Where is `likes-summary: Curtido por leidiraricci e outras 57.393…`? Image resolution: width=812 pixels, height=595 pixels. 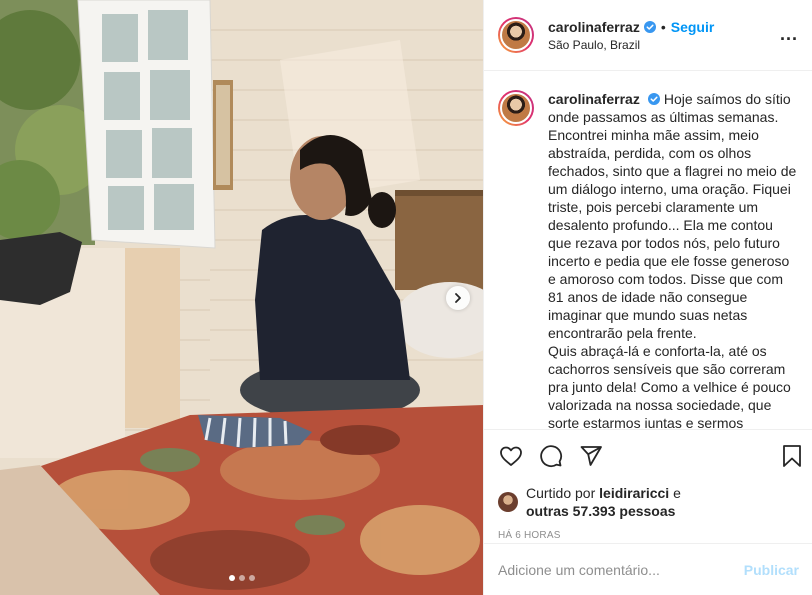
likes-summary: Curtido por leidiraricci e outras 57.393… is located at coordinates (648, 502).